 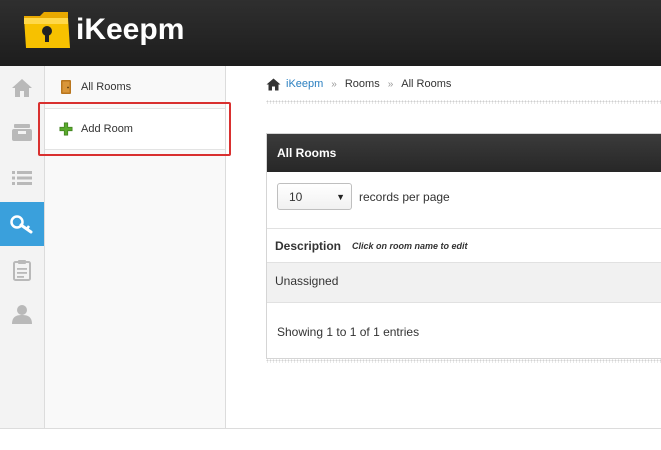 I want to click on caret-down-icon: ▼, so click(x=340, y=197).